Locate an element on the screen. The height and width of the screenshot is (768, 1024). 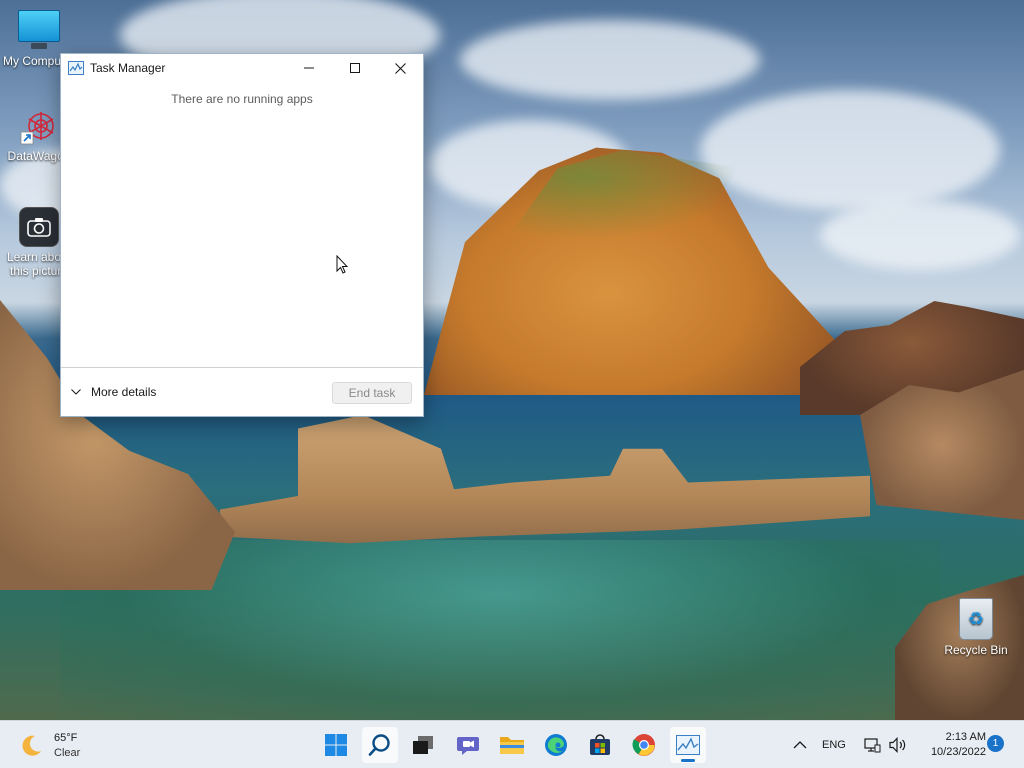
window-footer: More details End task is located at coordinates (242, 392).